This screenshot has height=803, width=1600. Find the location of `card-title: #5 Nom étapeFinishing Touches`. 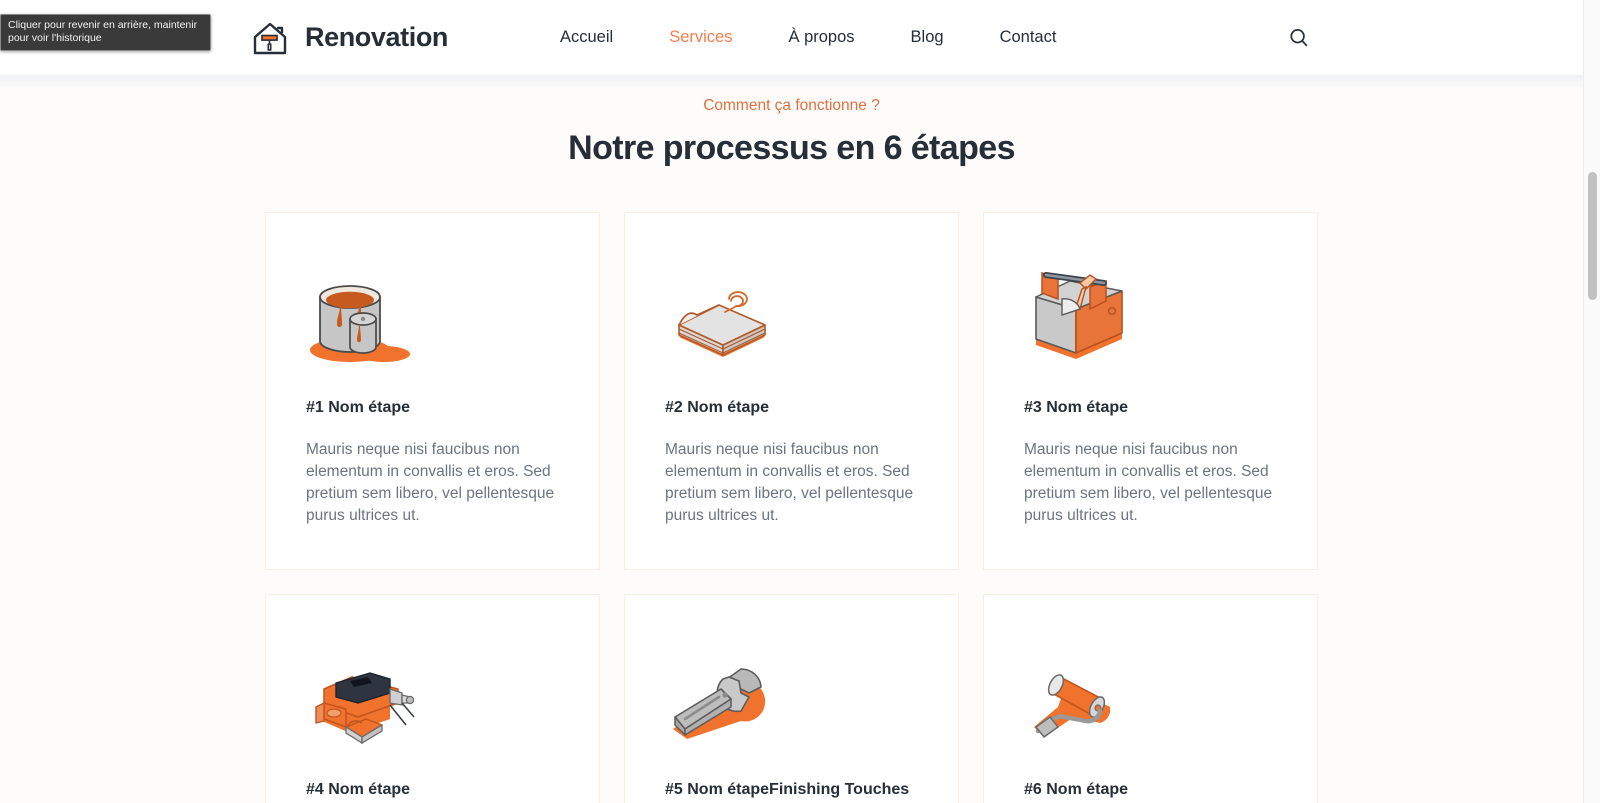

card-title: #5 Nom étapeFinishing Touches is located at coordinates (787, 789).